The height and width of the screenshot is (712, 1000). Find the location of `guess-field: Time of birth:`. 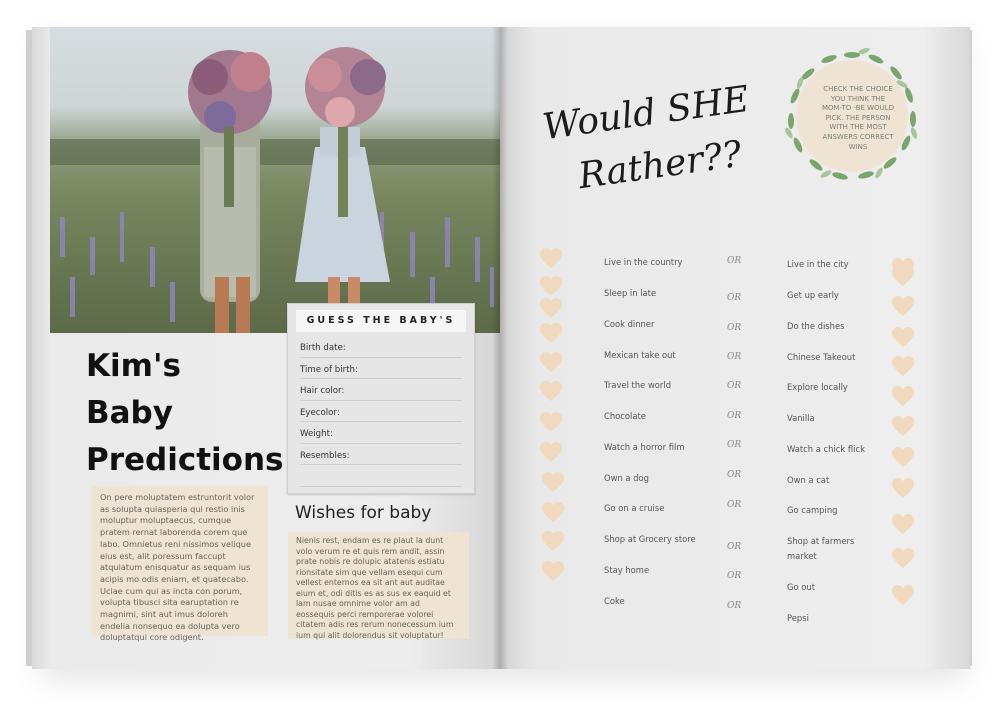

guess-field: Time of birth: is located at coordinates (381, 368).